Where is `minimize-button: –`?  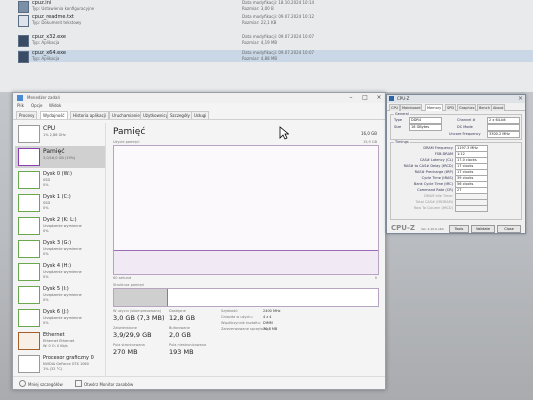
minimize-button: – is located at coordinates (351, 97).